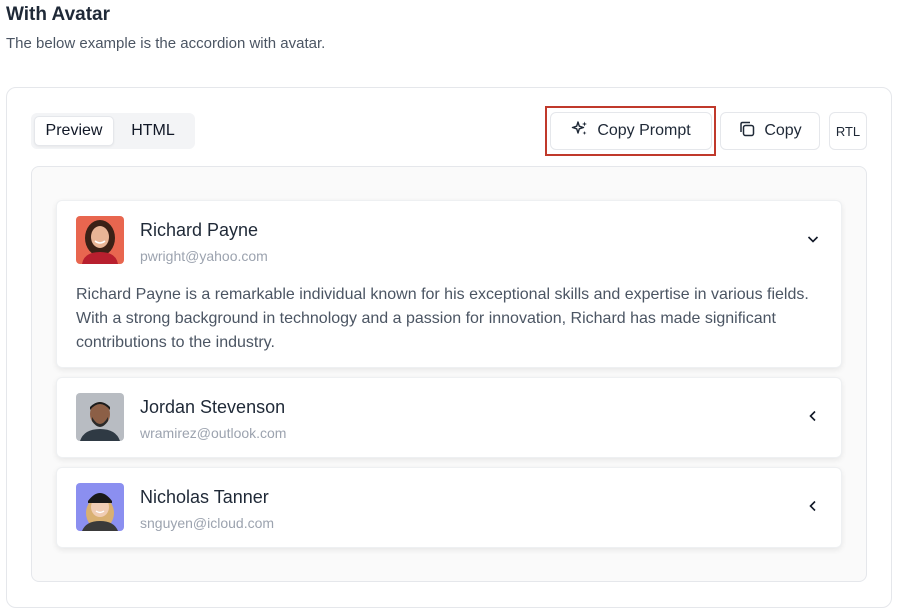 The height and width of the screenshot is (614, 899). Describe the element at coordinates (204, 256) in the screenshot. I see `accordion-email: pwright@yahoo.com` at that location.